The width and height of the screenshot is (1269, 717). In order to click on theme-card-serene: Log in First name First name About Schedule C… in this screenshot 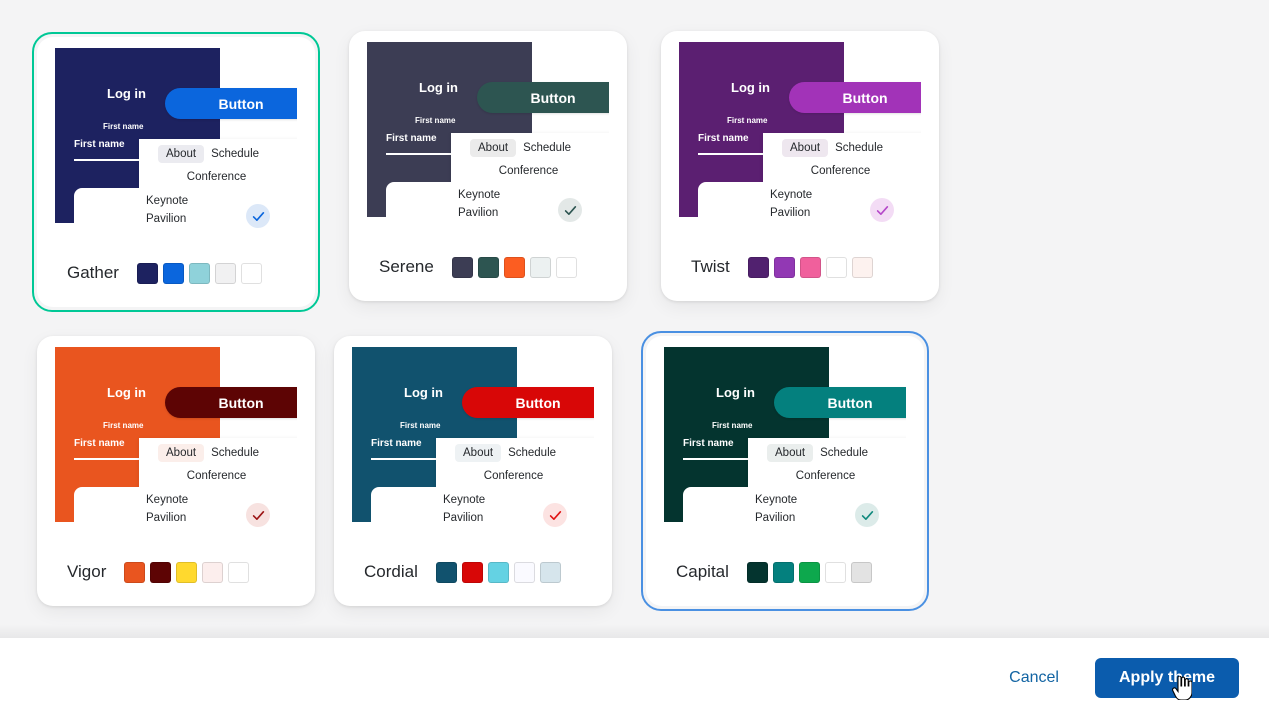, I will do `click(488, 166)`.